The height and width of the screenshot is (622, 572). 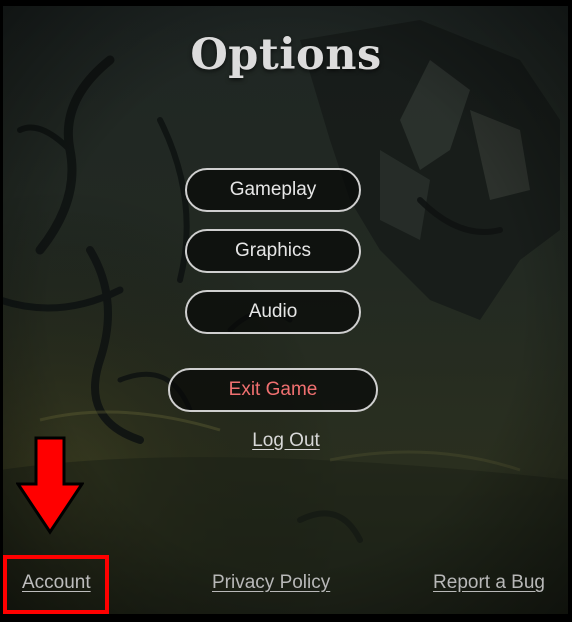 I want to click on audio-button: Audio, so click(x=273, y=312).